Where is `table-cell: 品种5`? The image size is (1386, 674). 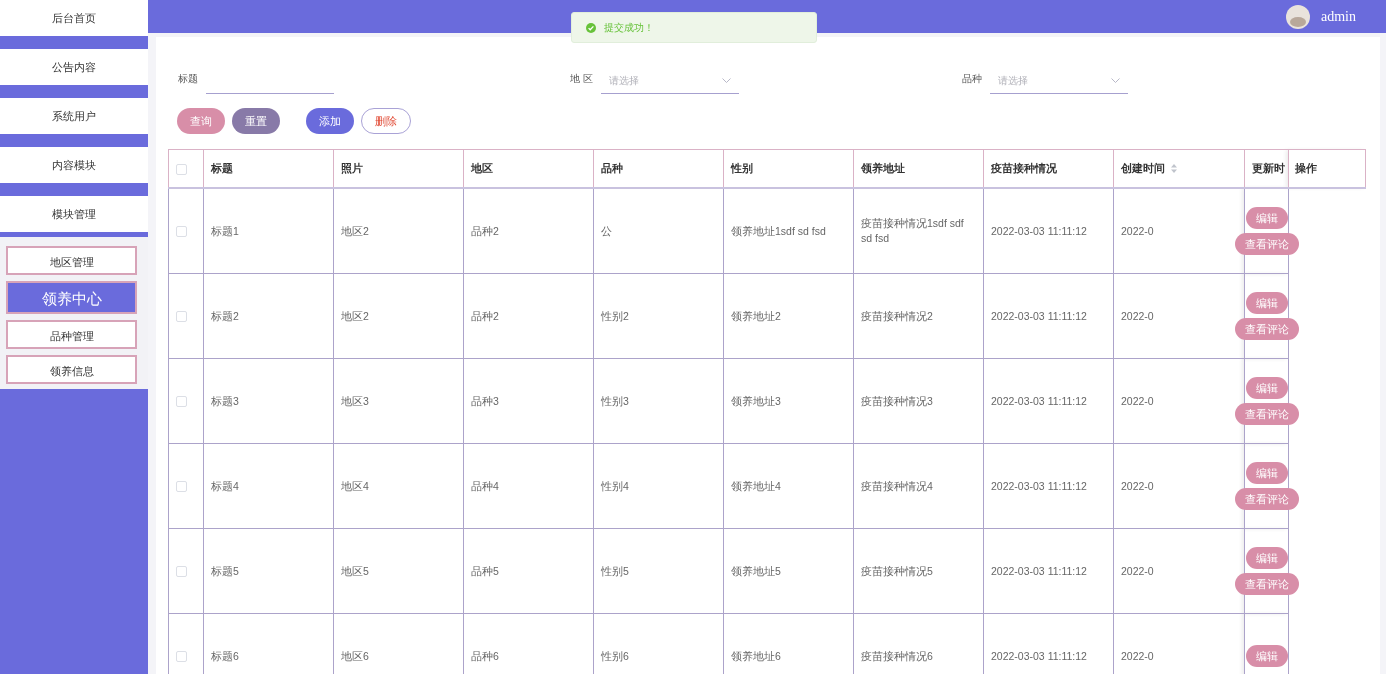
table-cell: 品种5 is located at coordinates (485, 570).